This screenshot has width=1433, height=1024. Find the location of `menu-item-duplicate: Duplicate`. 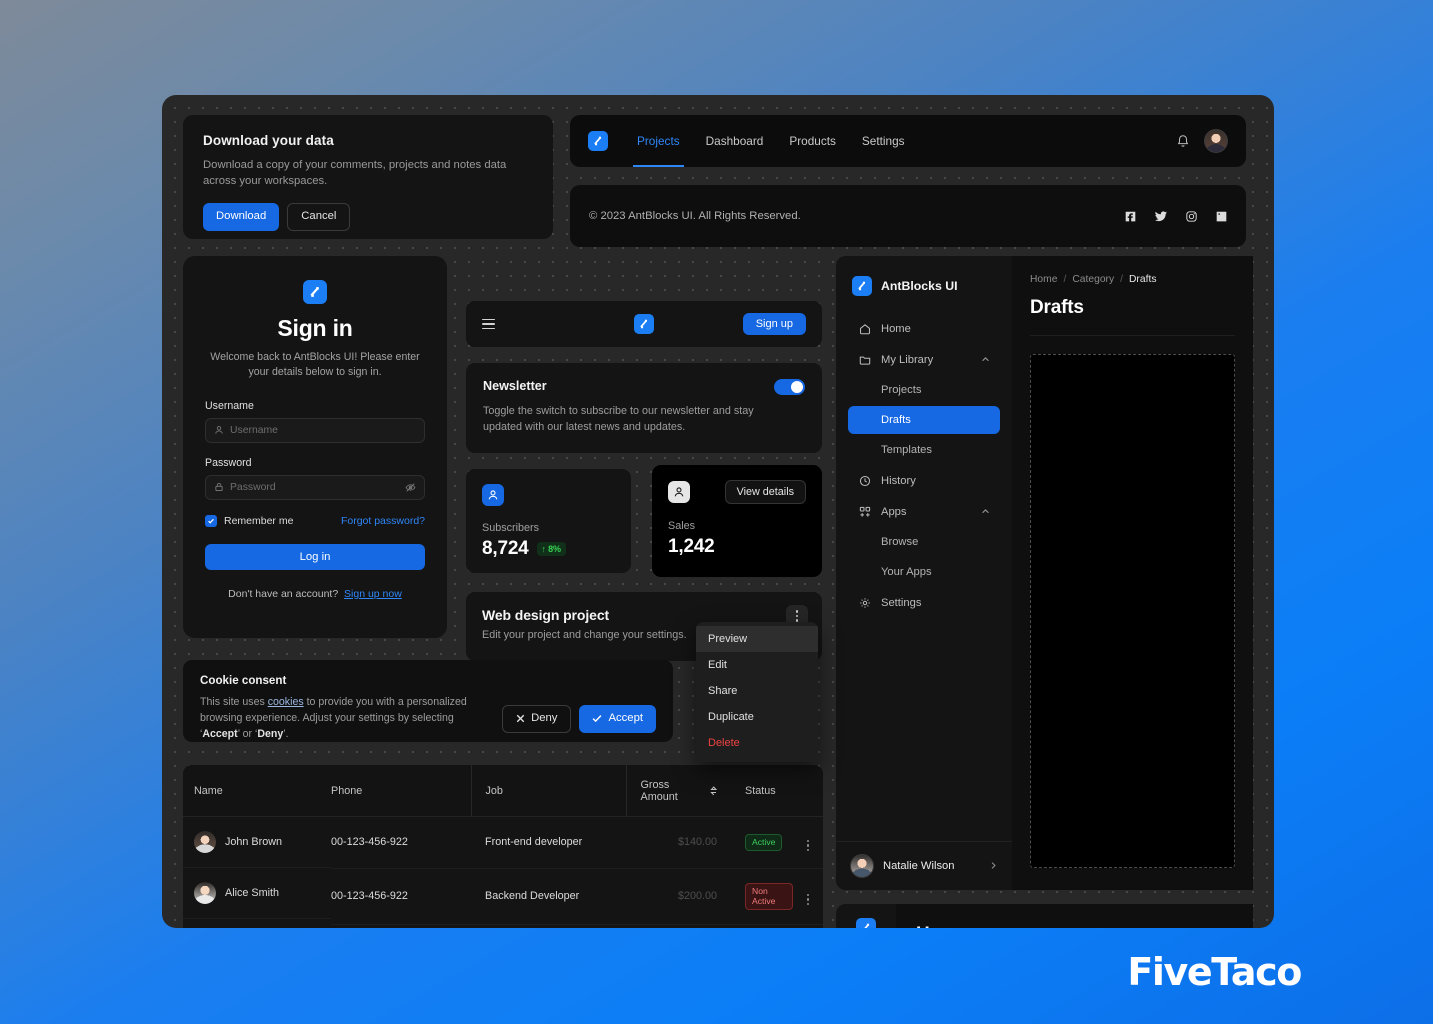

menu-item-duplicate: Duplicate is located at coordinates (757, 717).